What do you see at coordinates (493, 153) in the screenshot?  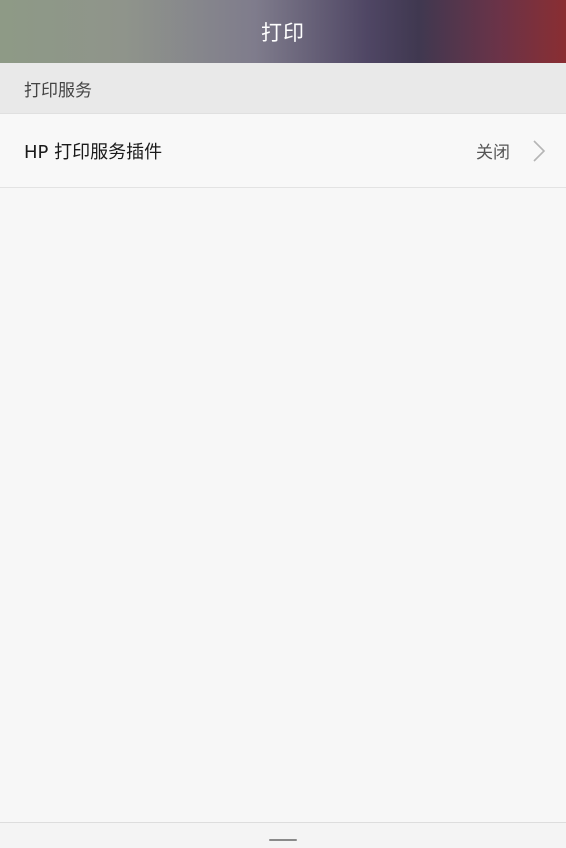 I see `service-status: 关闭` at bounding box center [493, 153].